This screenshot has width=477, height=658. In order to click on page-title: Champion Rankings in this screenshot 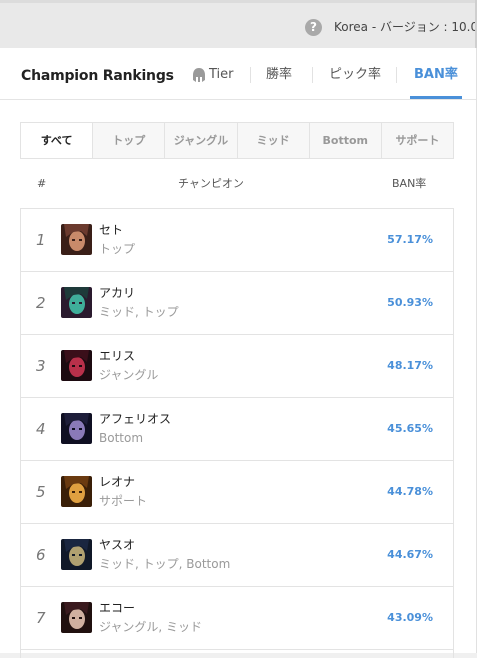, I will do `click(97, 76)`.